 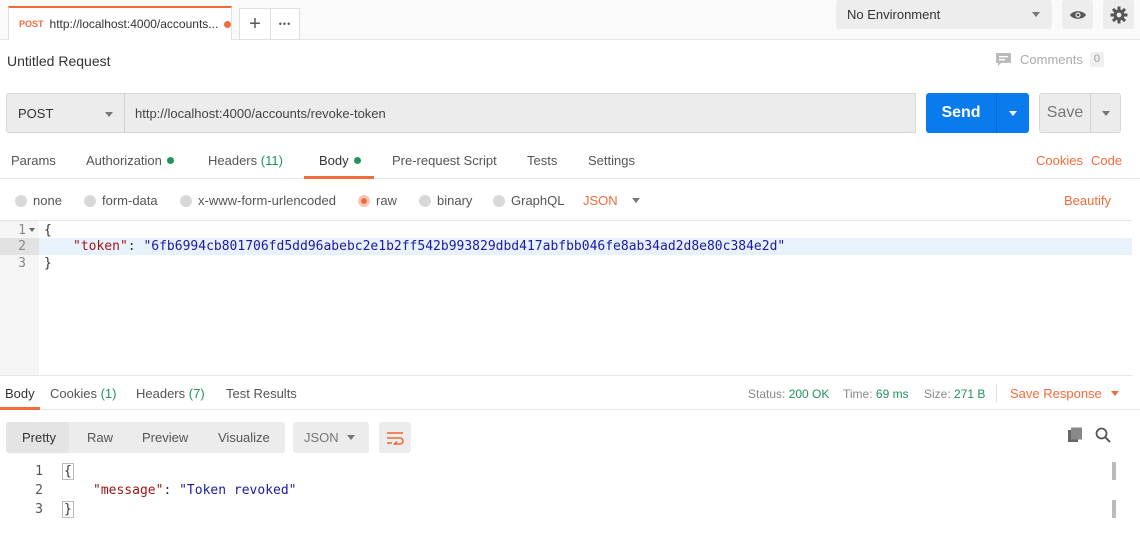 I want to click on view-visualize: Visualize, so click(x=244, y=437).